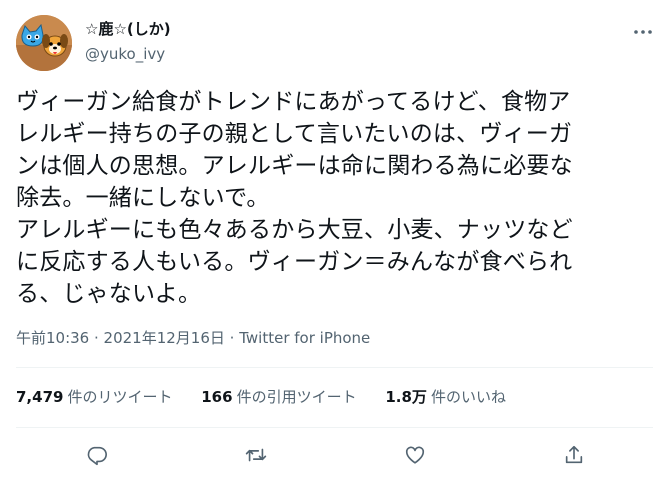 The width and height of the screenshot is (669, 489). Describe the element at coordinates (294, 230) in the screenshot. I see `tweet-line: アレルギーにも色々あるから大豆、小麦、ナッツなど` at that location.